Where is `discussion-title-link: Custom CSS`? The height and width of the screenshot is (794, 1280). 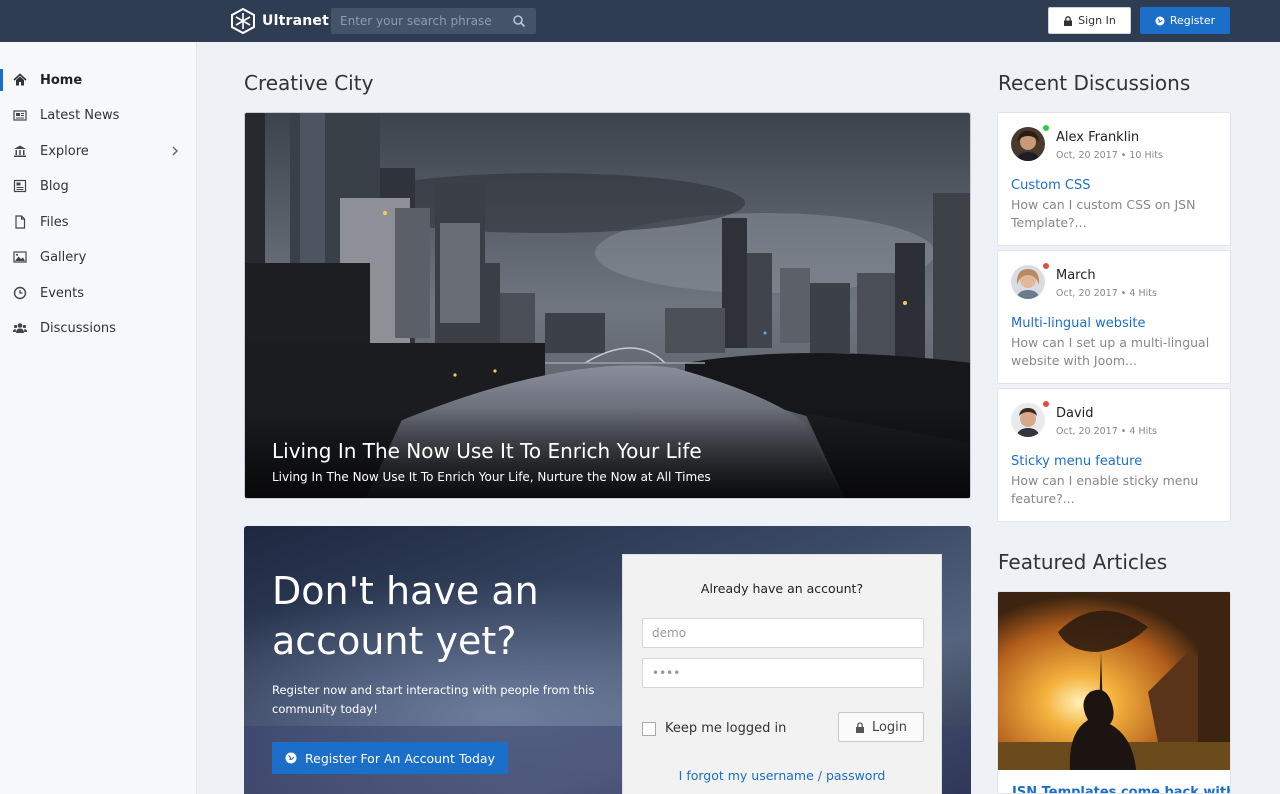 discussion-title-link: Custom CSS is located at coordinates (1051, 185).